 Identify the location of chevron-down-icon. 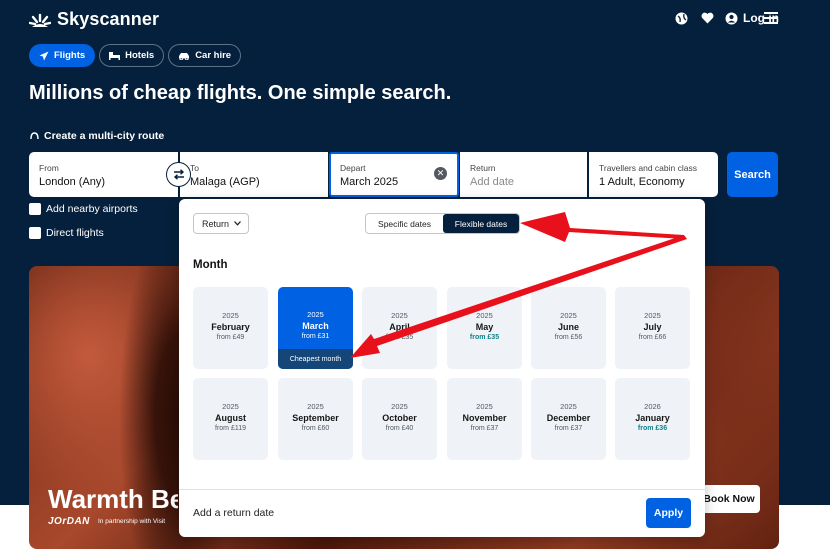
(237, 223).